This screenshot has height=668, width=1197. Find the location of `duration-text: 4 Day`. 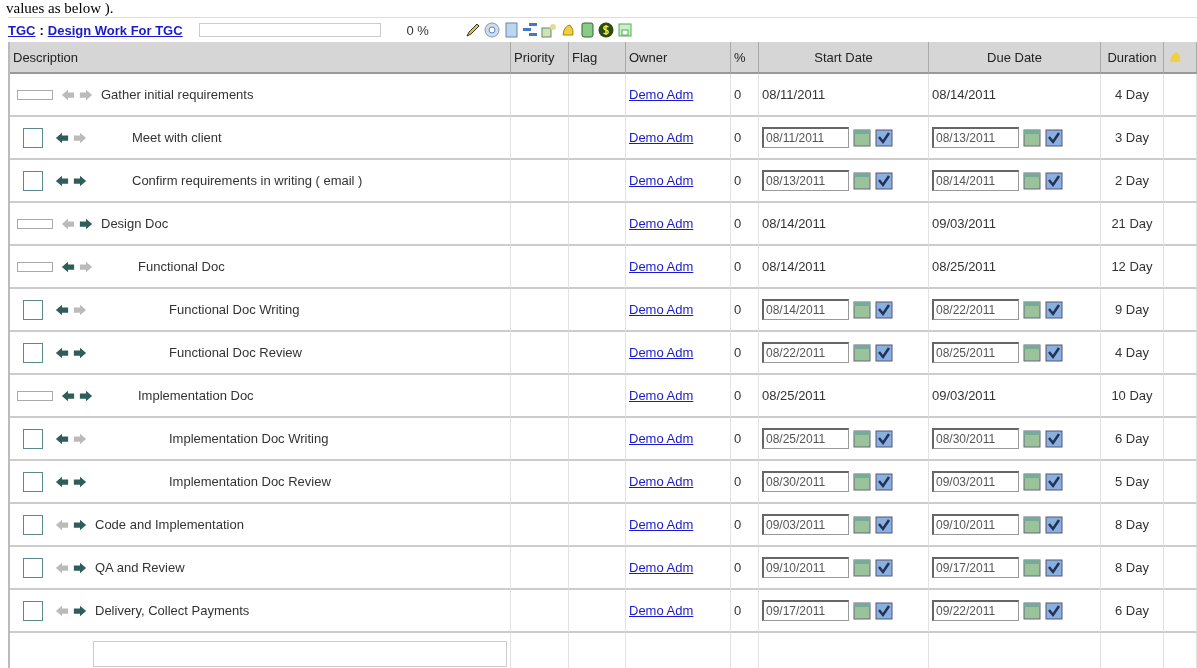

duration-text: 4 Day is located at coordinates (1132, 352).